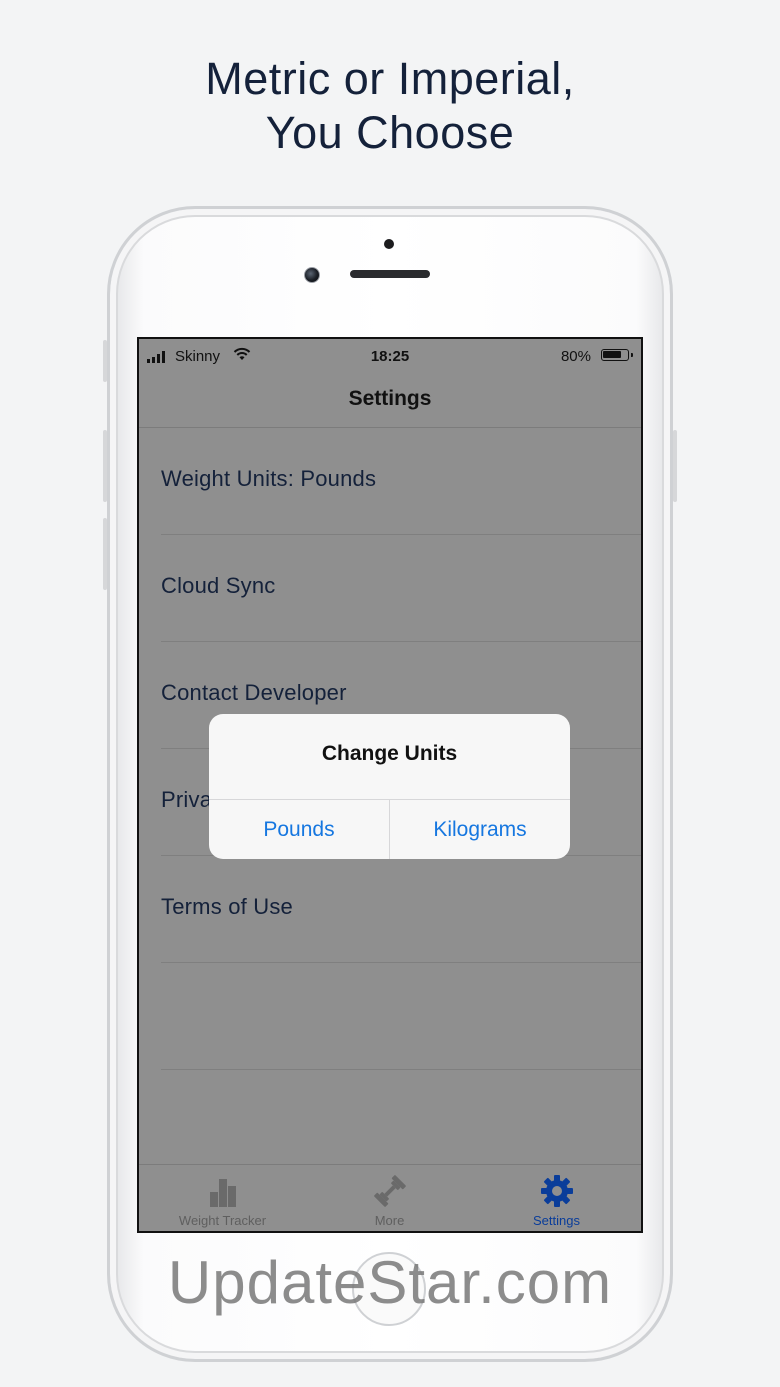 The height and width of the screenshot is (1387, 780). What do you see at coordinates (556, 1220) in the screenshot?
I see `tab-label: Settings` at bounding box center [556, 1220].